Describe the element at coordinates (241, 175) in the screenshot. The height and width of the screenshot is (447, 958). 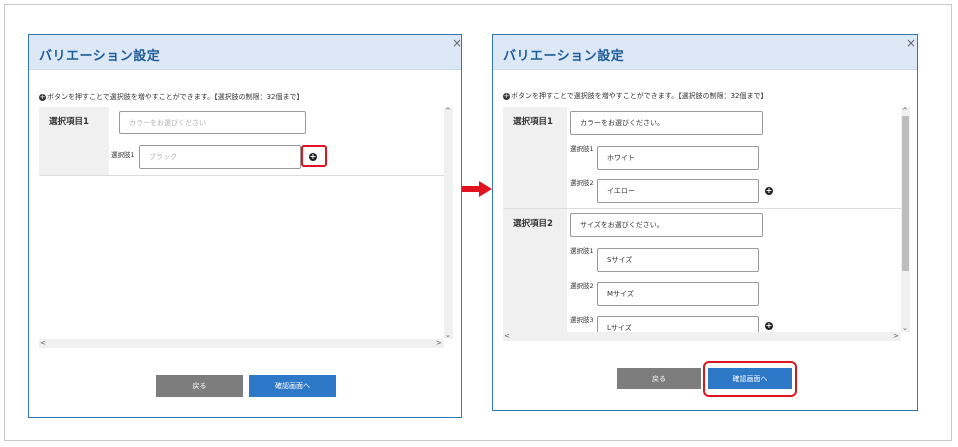
I see `group-divider` at that location.